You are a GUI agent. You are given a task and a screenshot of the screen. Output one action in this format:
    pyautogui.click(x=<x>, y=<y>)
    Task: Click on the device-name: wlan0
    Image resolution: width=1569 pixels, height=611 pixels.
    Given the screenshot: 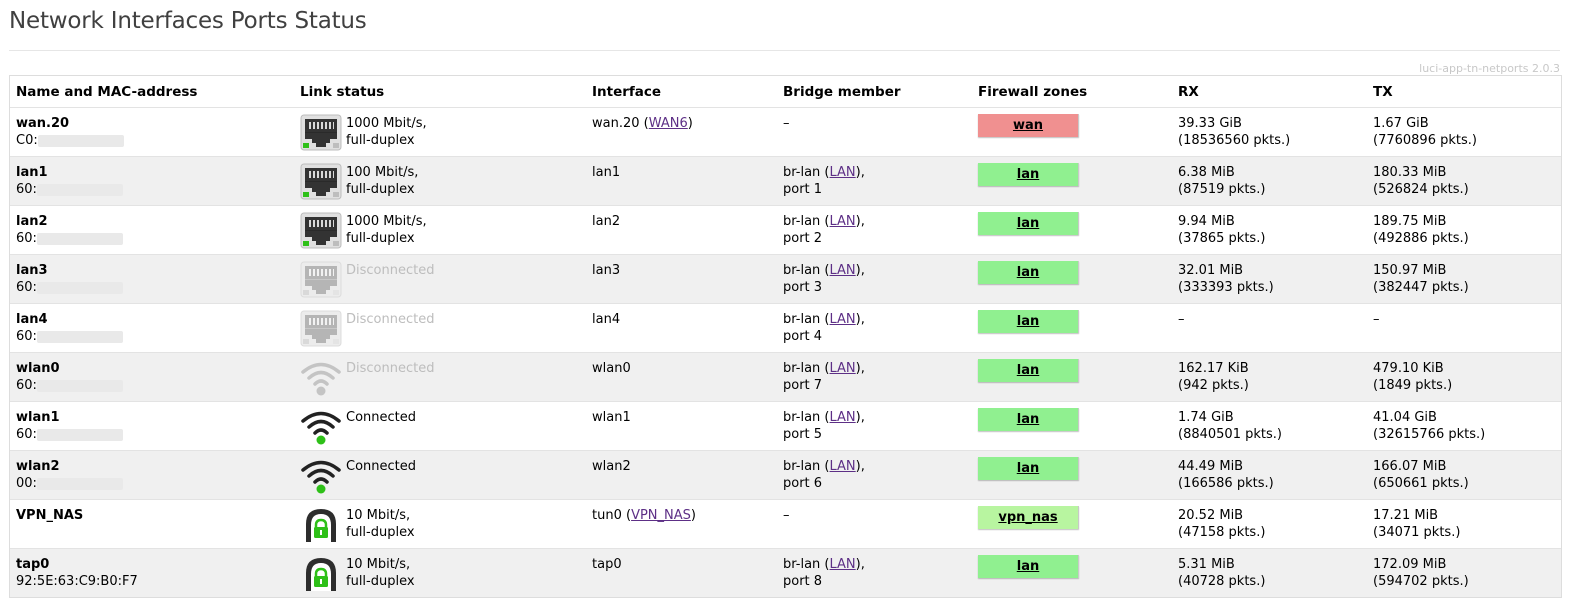 What is the action you would take?
    pyautogui.click(x=38, y=368)
    